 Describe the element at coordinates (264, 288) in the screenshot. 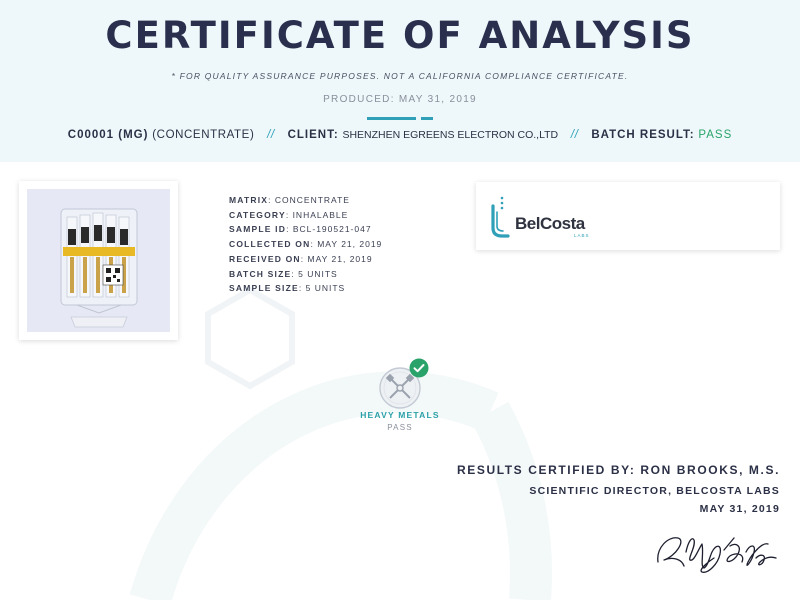

I see `detail-key: SAMPLE SIZE` at that location.